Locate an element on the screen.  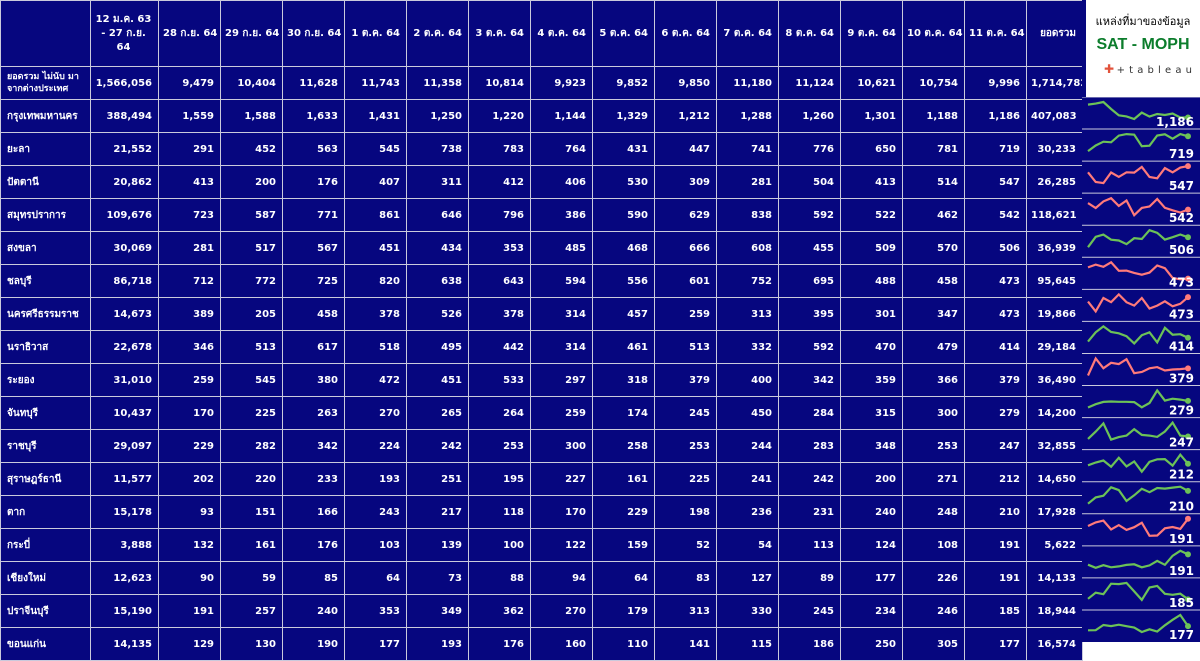
daily-cell: 462 is located at coordinates (933, 215).